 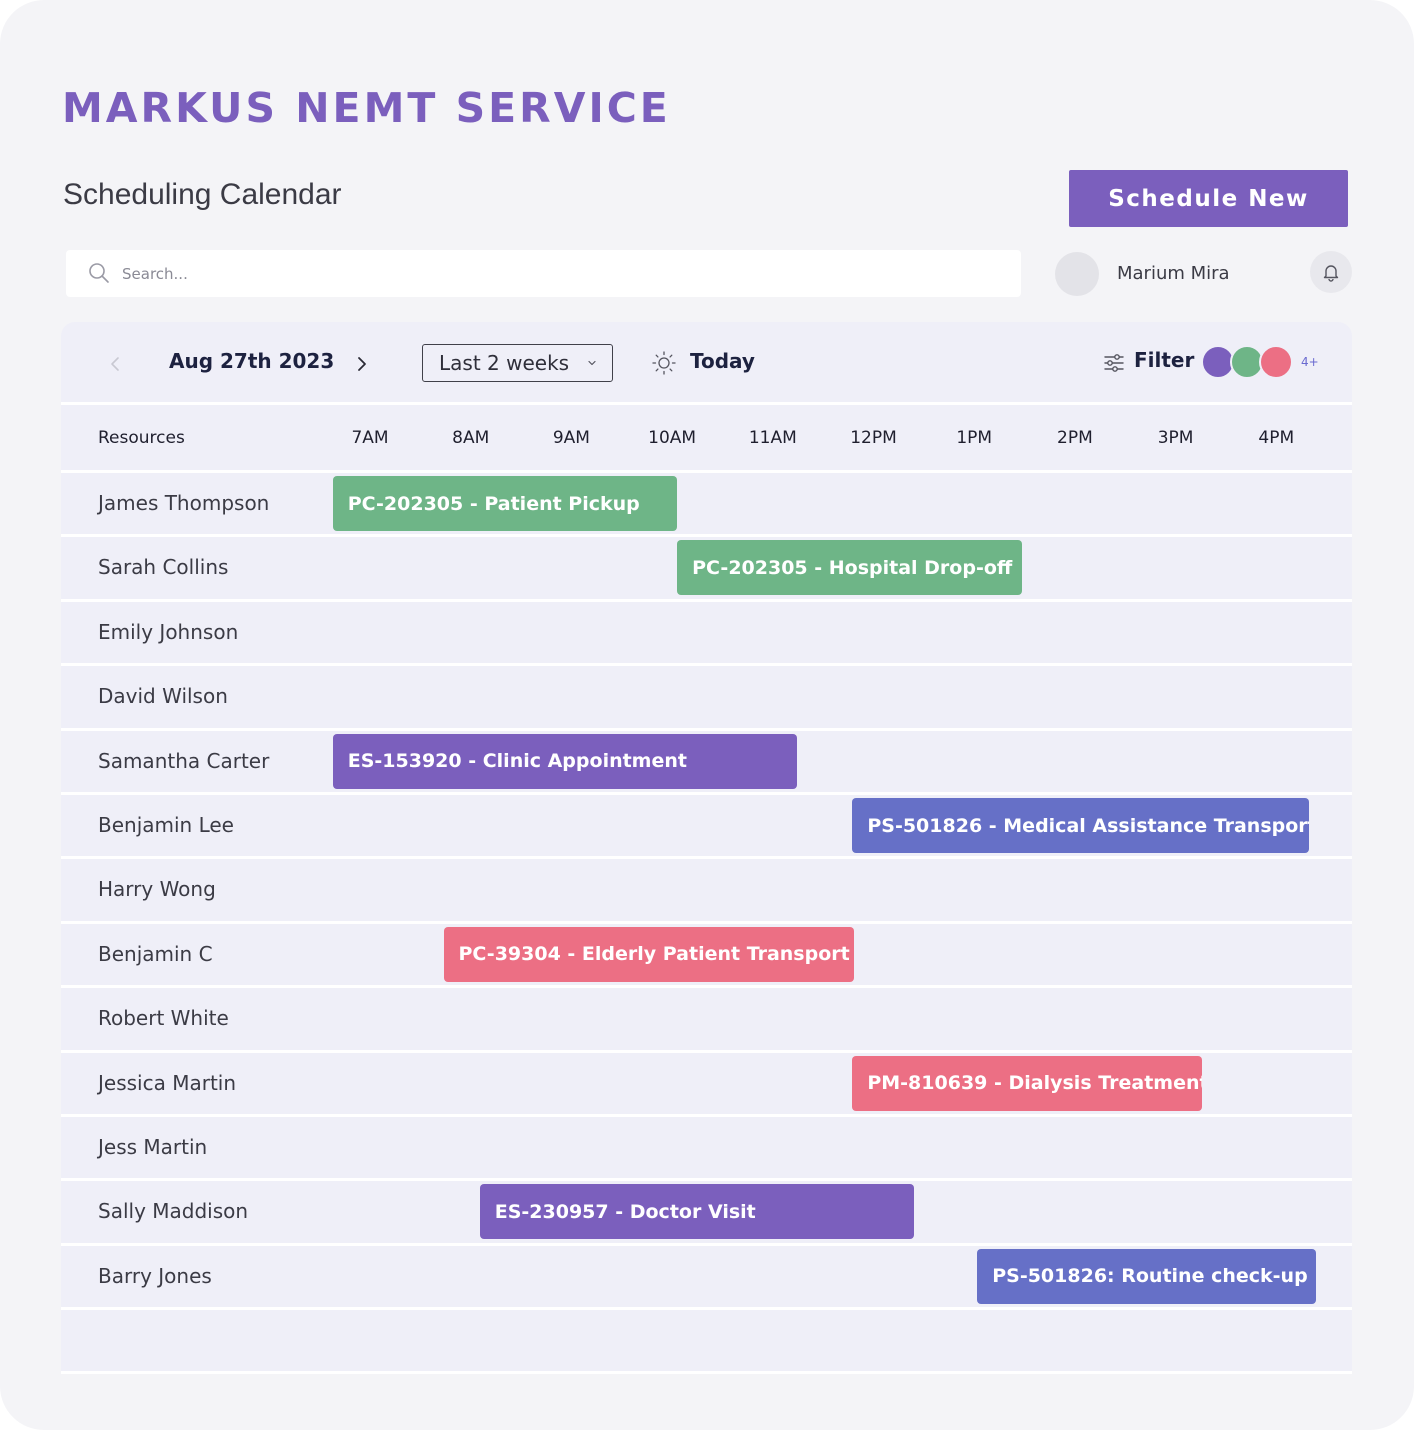 What do you see at coordinates (1276, 438) in the screenshot?
I see `hour-label: 4PM` at bounding box center [1276, 438].